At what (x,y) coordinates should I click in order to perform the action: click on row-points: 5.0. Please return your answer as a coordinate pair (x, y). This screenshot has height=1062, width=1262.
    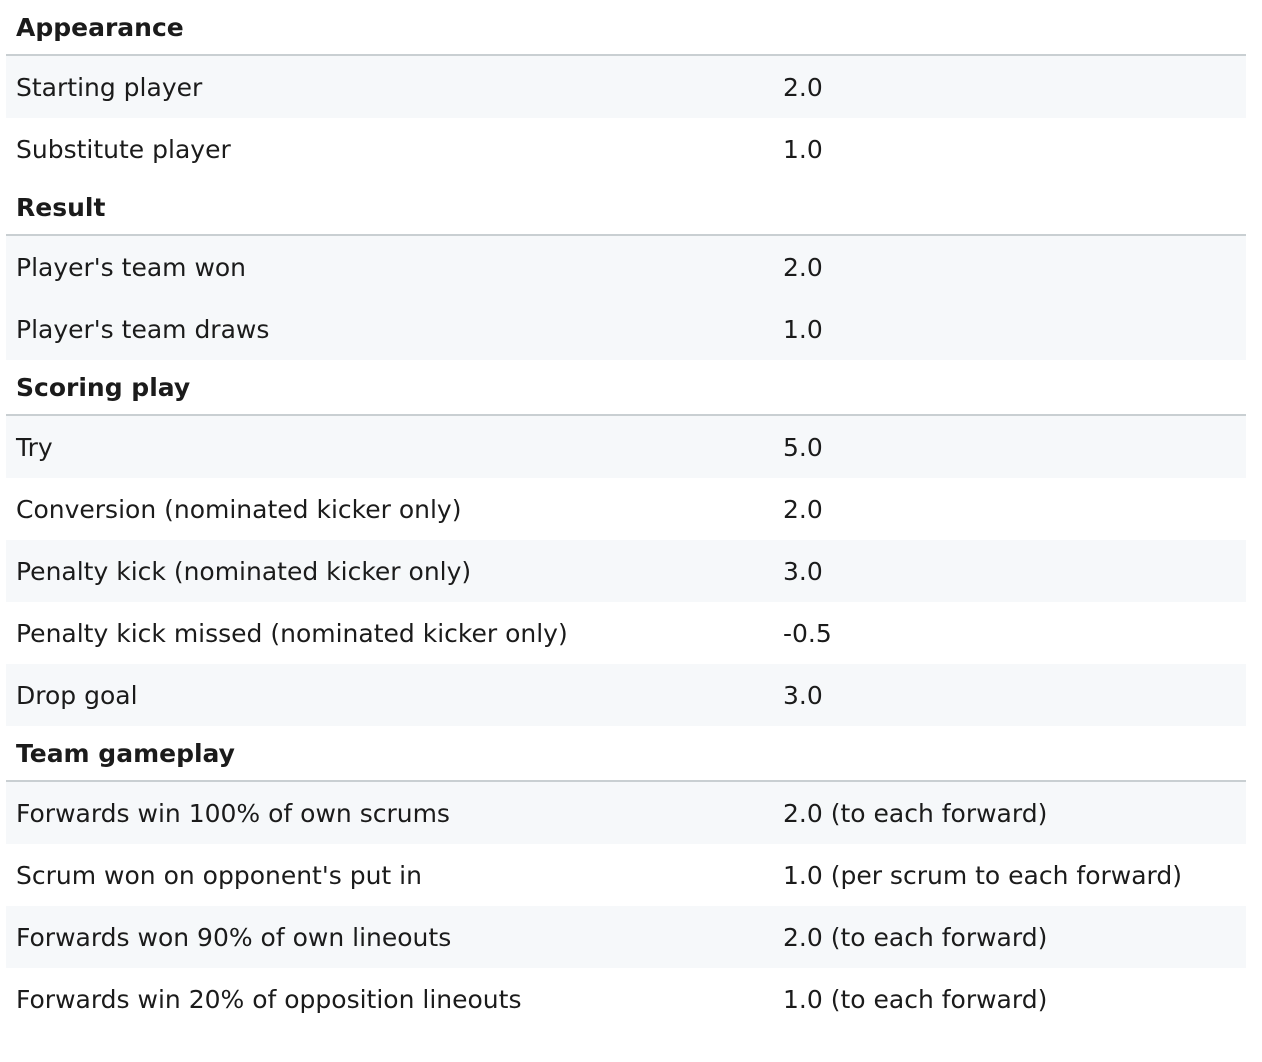
    Looking at the image, I should click on (1014, 446).